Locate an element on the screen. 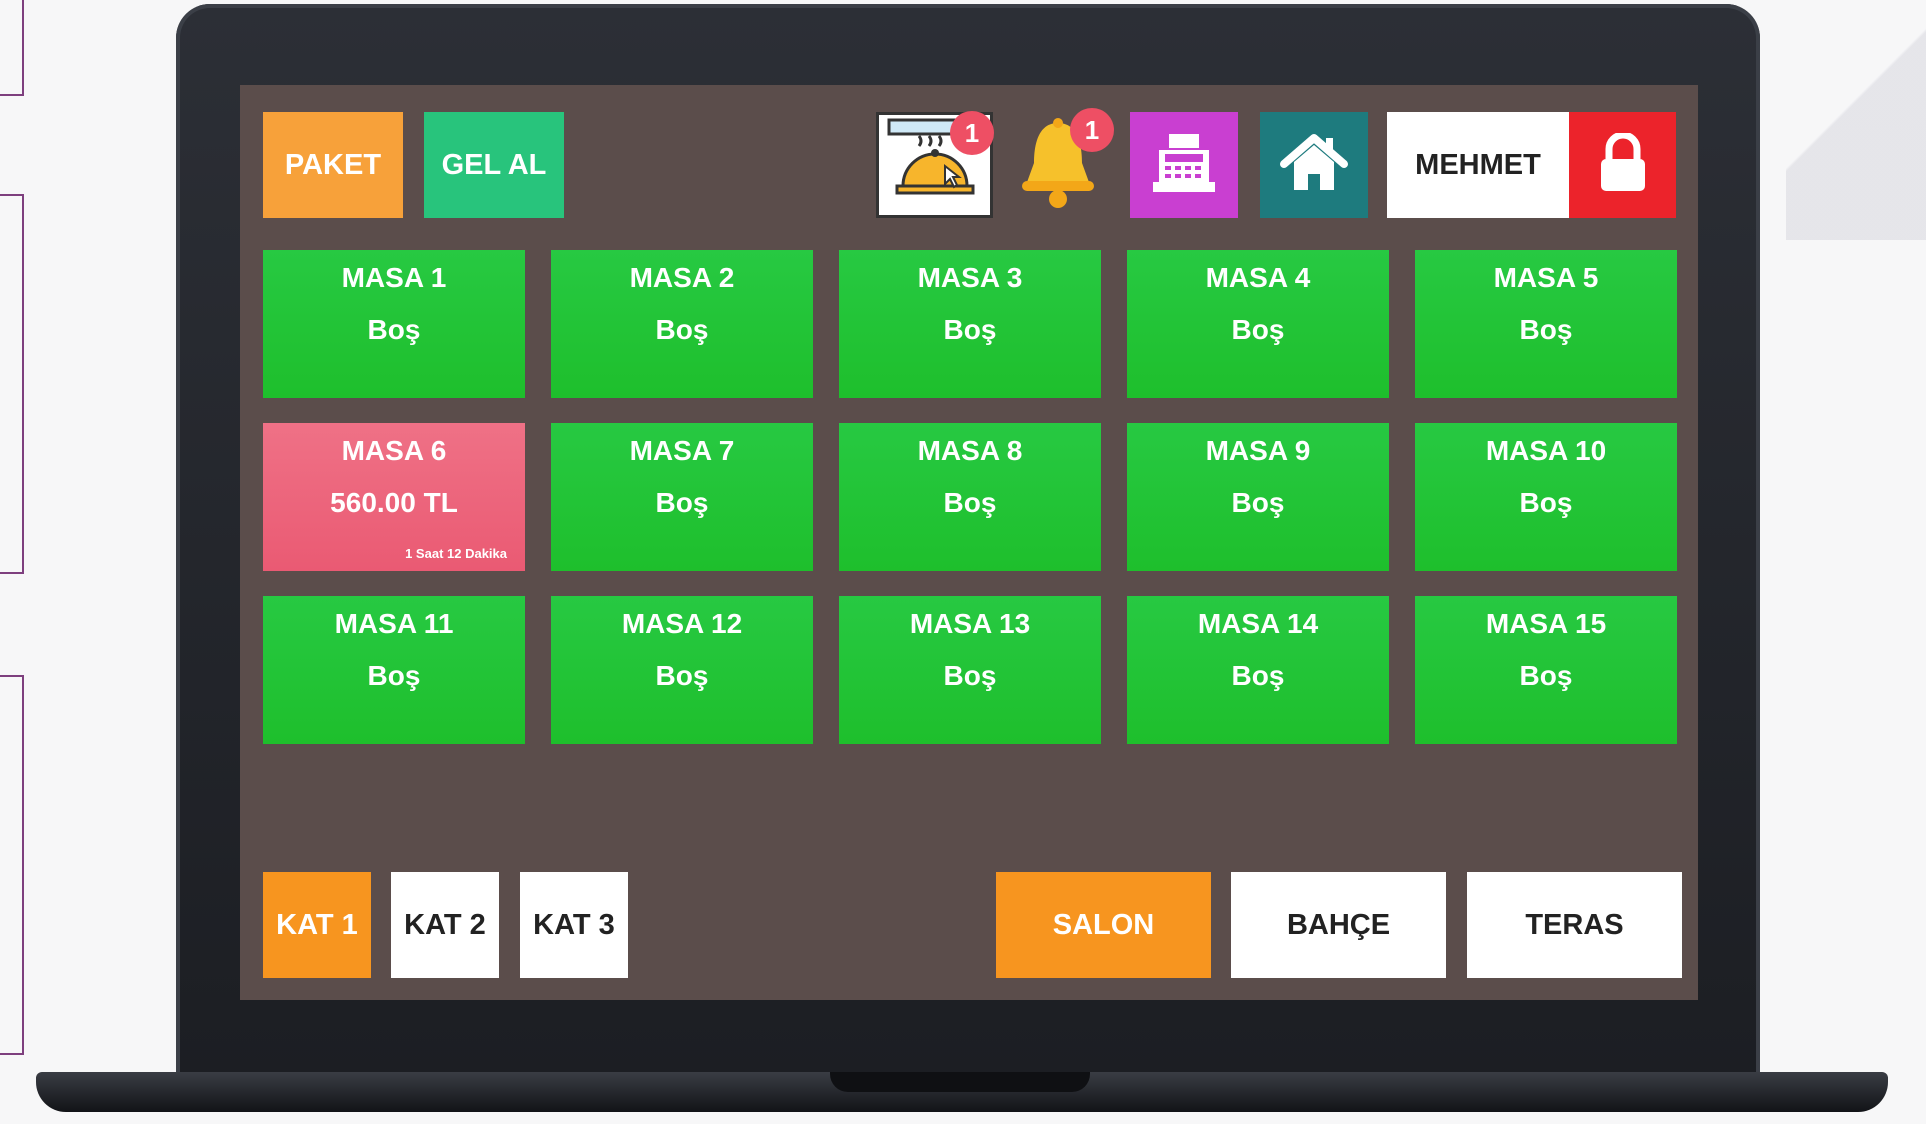 Image resolution: width=1926 pixels, height=1124 pixels. table-tile: MASA 3 Boş is located at coordinates (970, 324).